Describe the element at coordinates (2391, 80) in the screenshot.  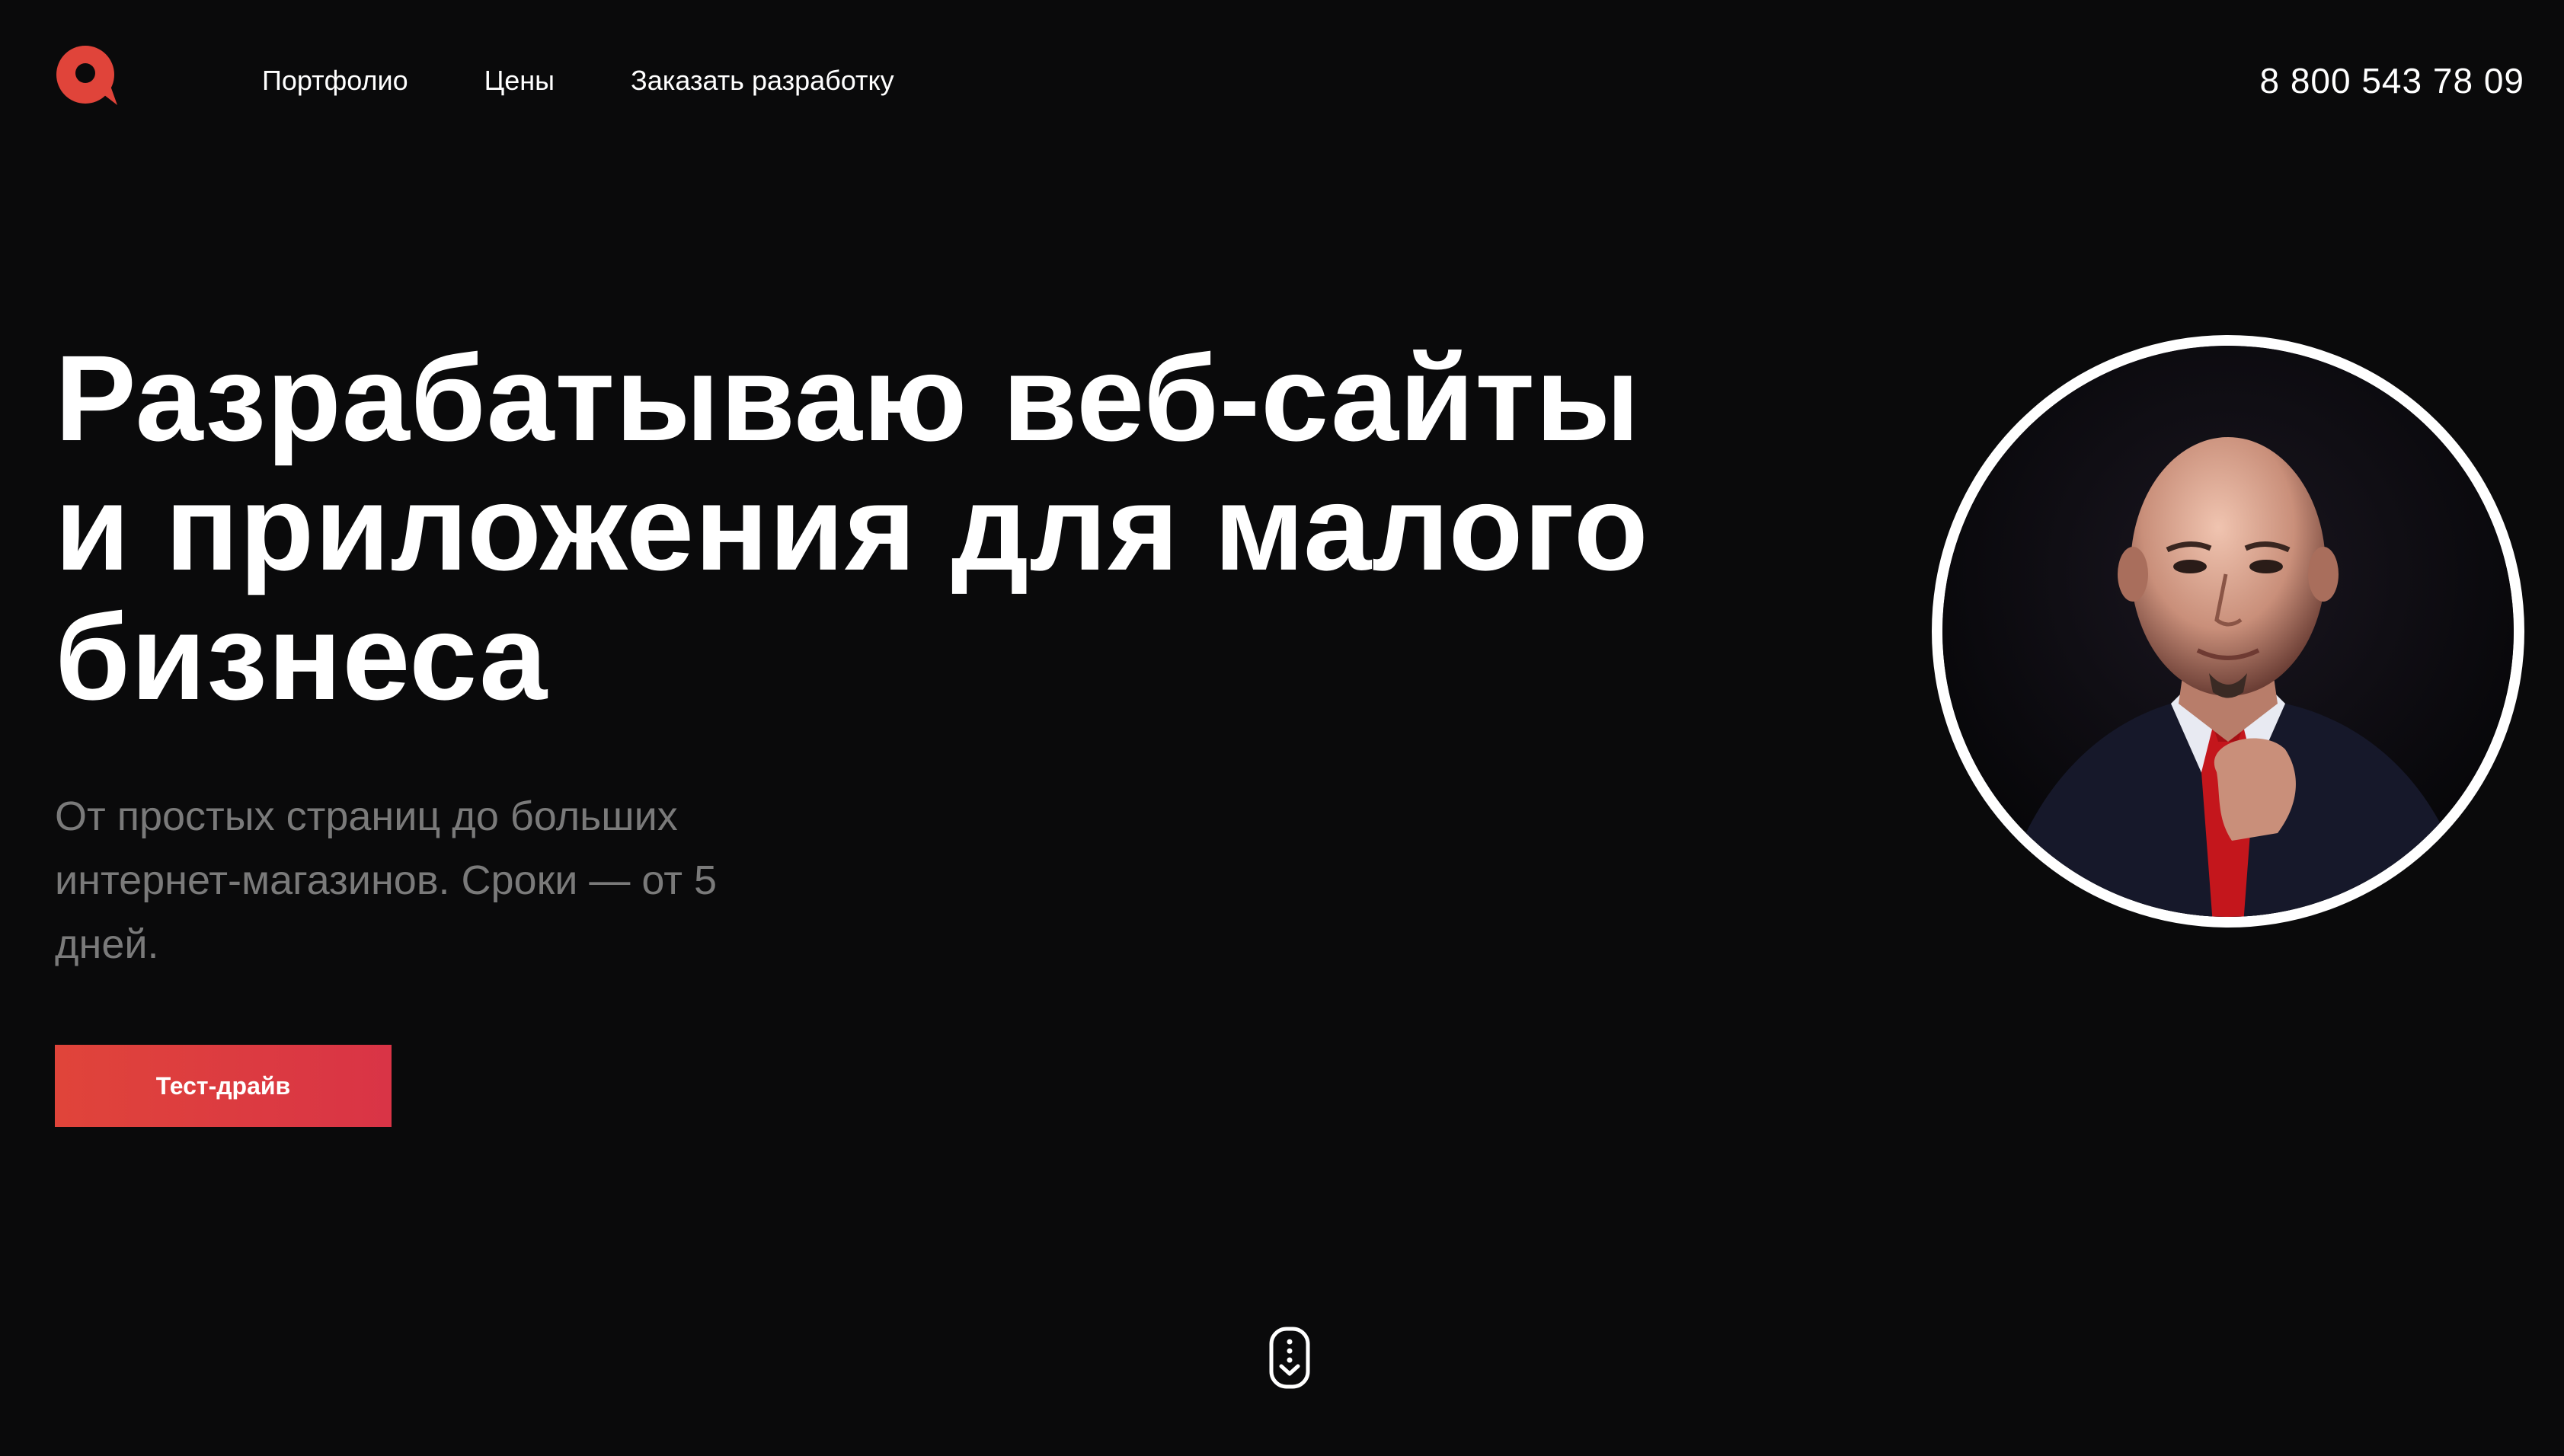
I see `phone-link: 8 800 543 78 09` at that location.